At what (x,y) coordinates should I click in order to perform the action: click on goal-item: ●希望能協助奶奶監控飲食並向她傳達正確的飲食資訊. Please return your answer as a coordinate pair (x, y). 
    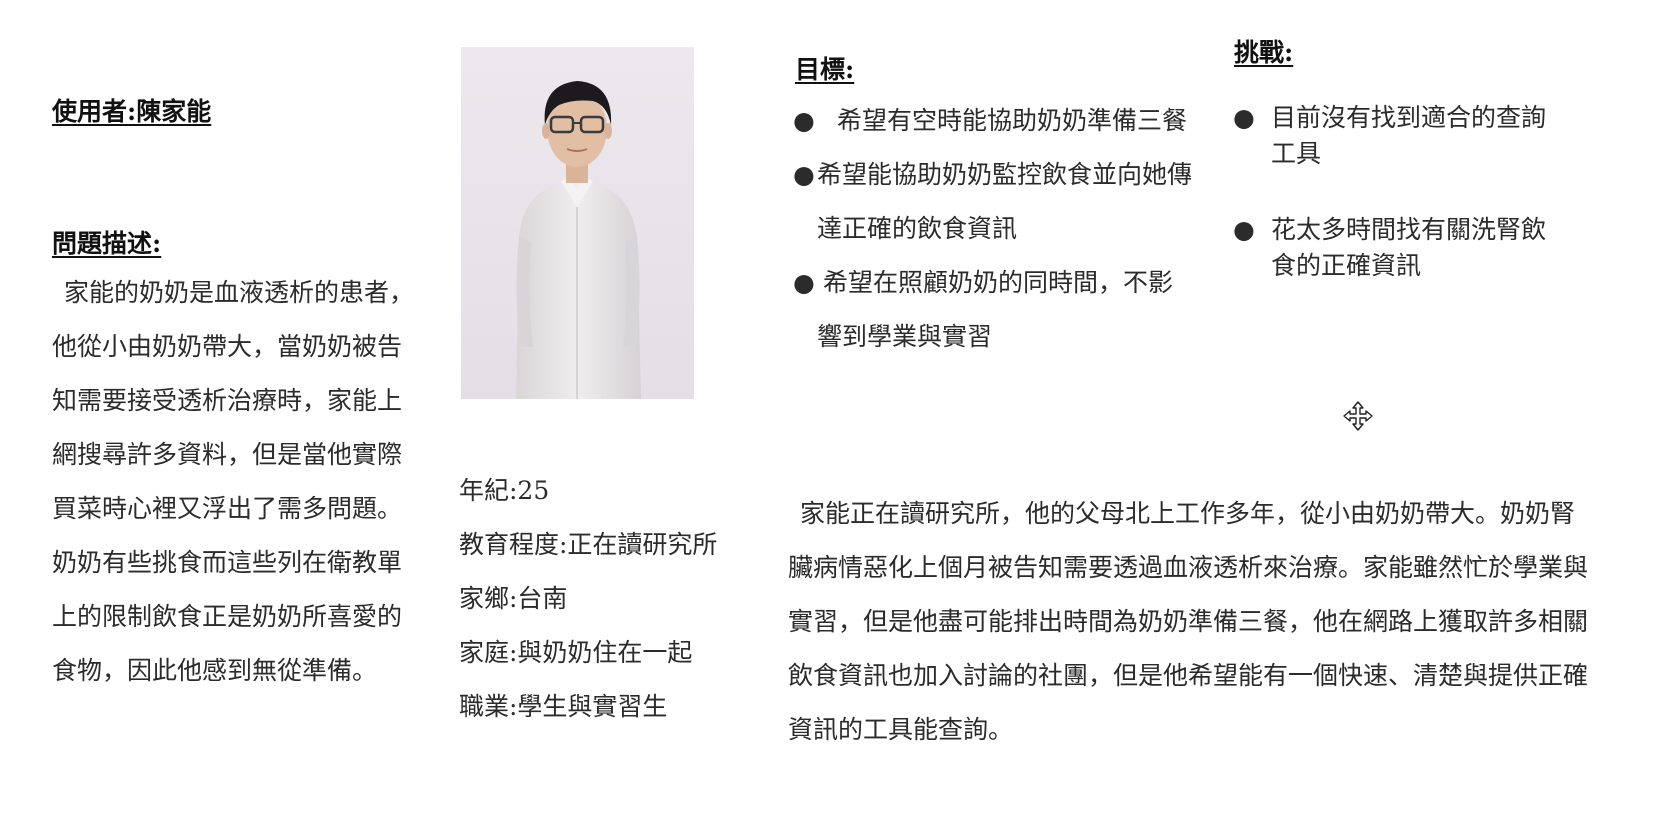
    Looking at the image, I should click on (993, 202).